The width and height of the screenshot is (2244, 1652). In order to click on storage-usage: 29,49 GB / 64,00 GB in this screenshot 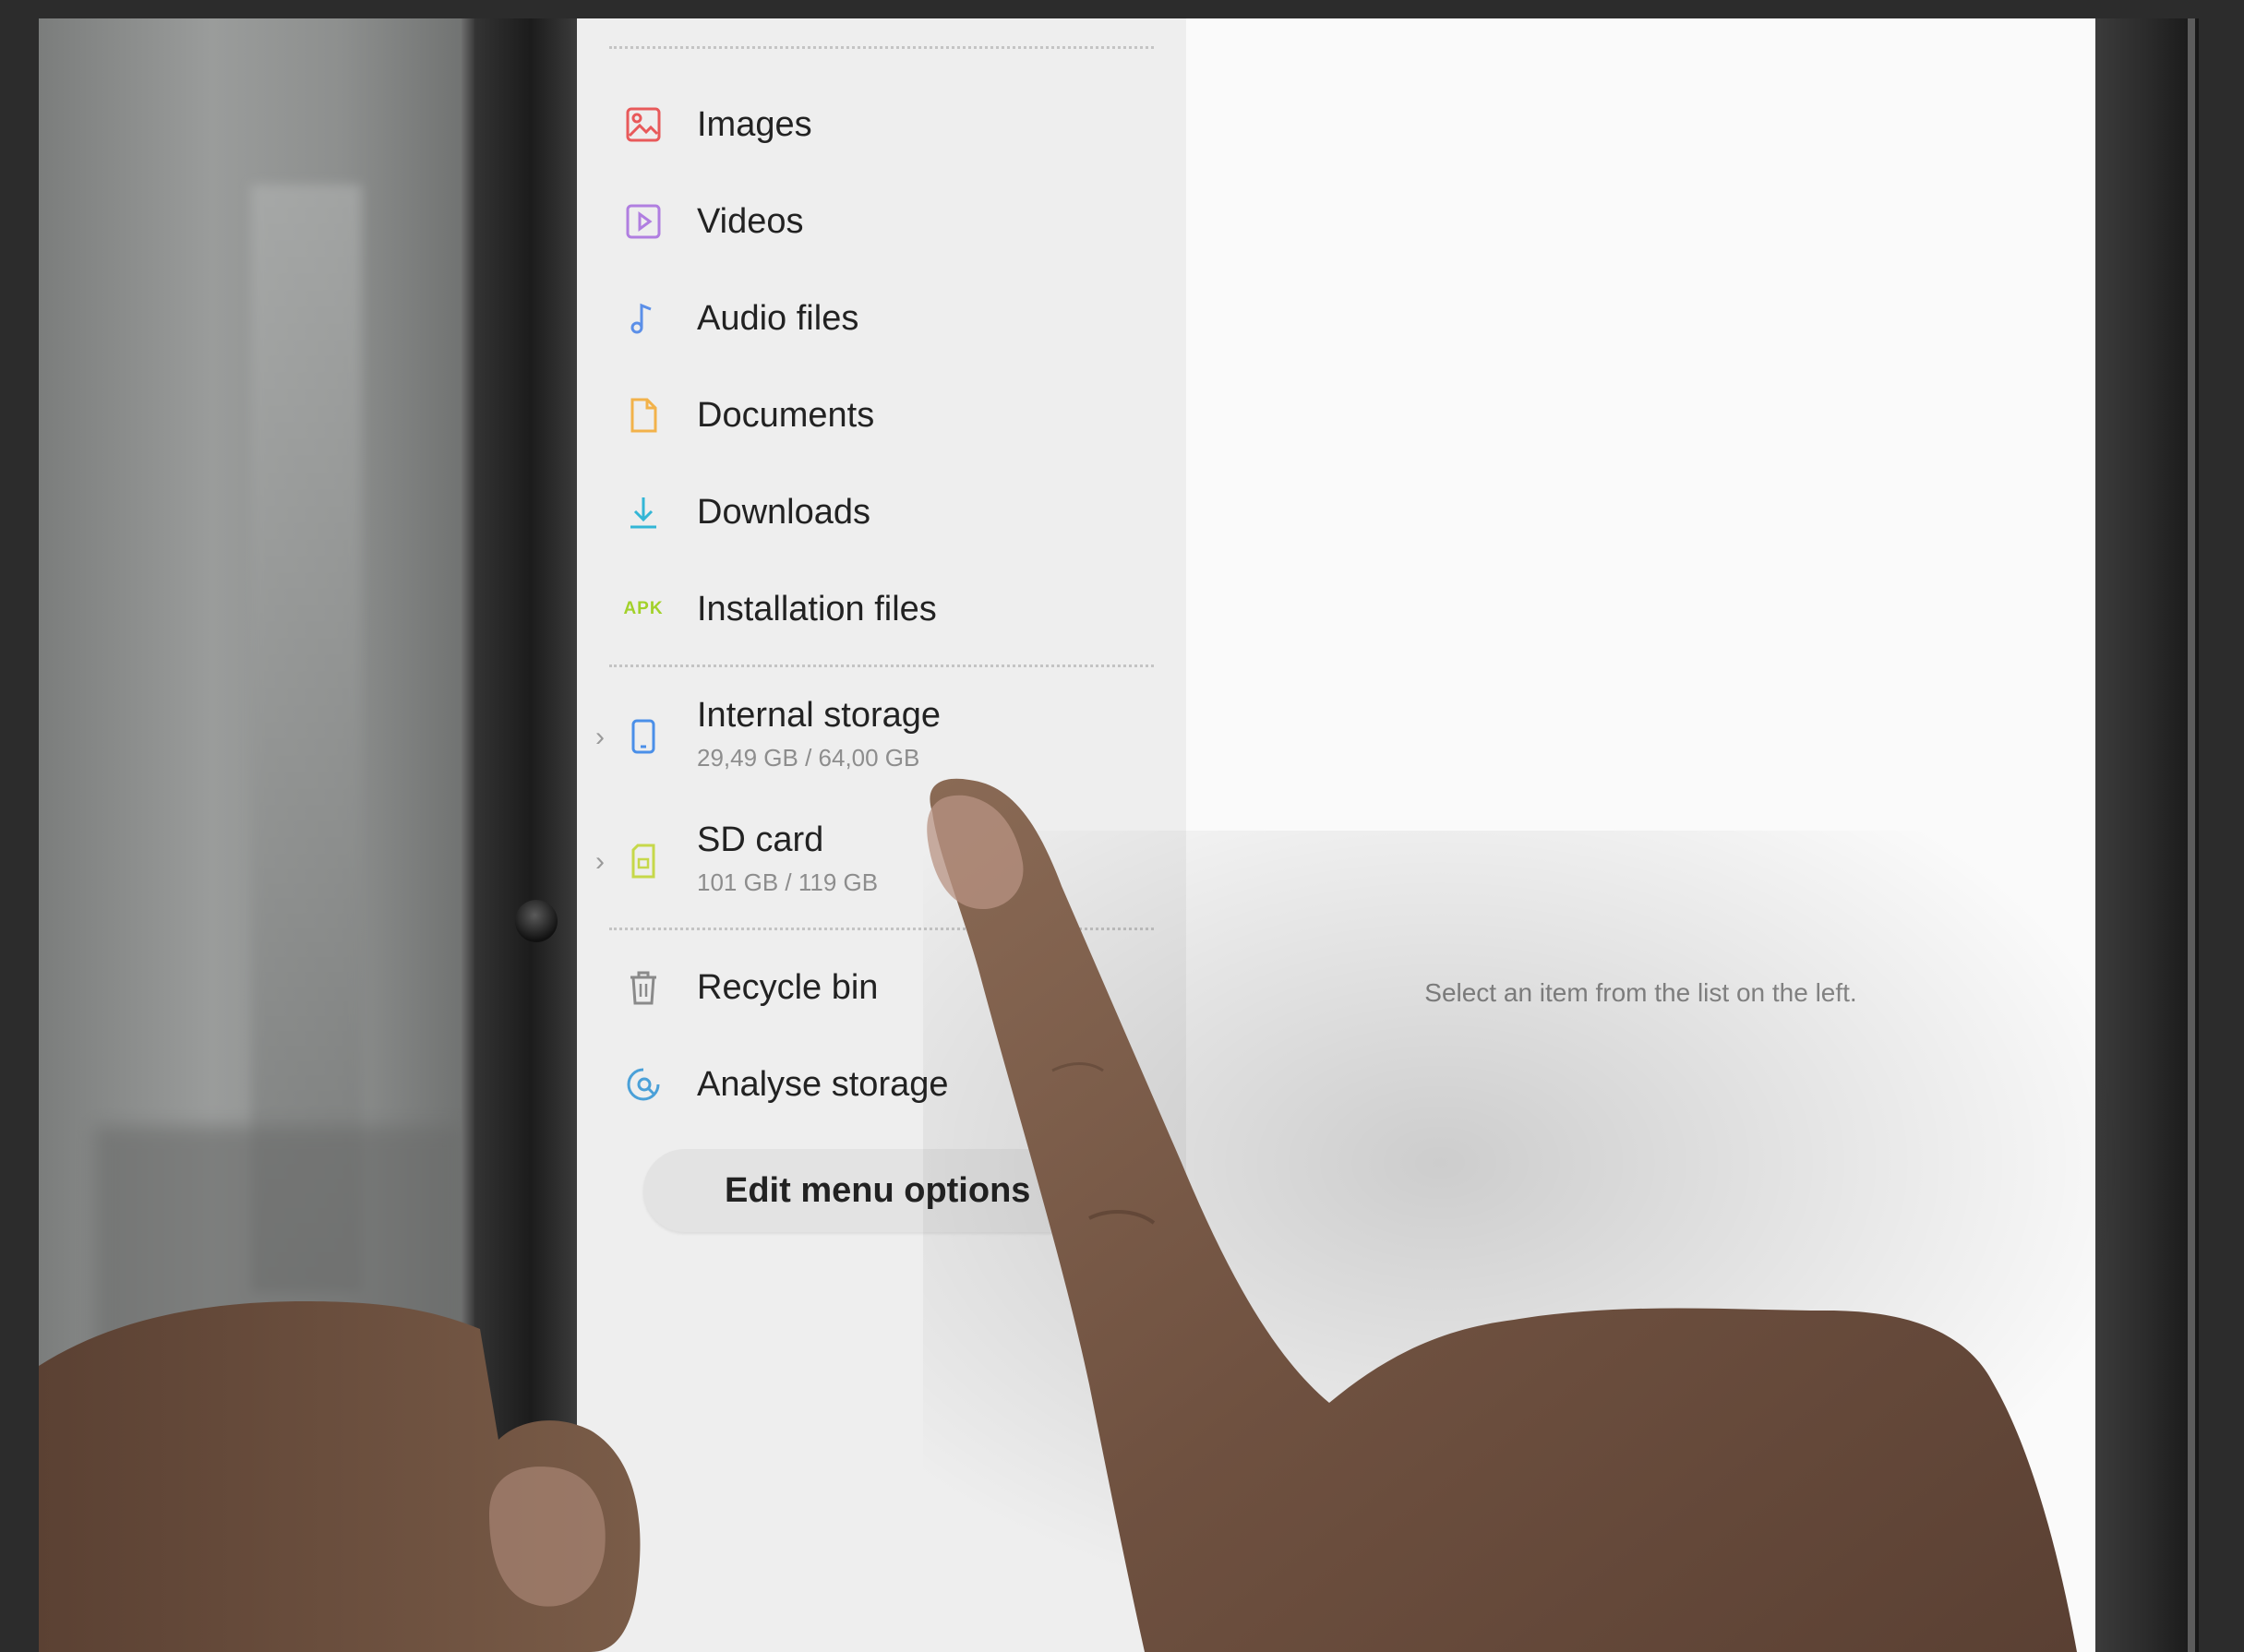, I will do `click(808, 758)`.